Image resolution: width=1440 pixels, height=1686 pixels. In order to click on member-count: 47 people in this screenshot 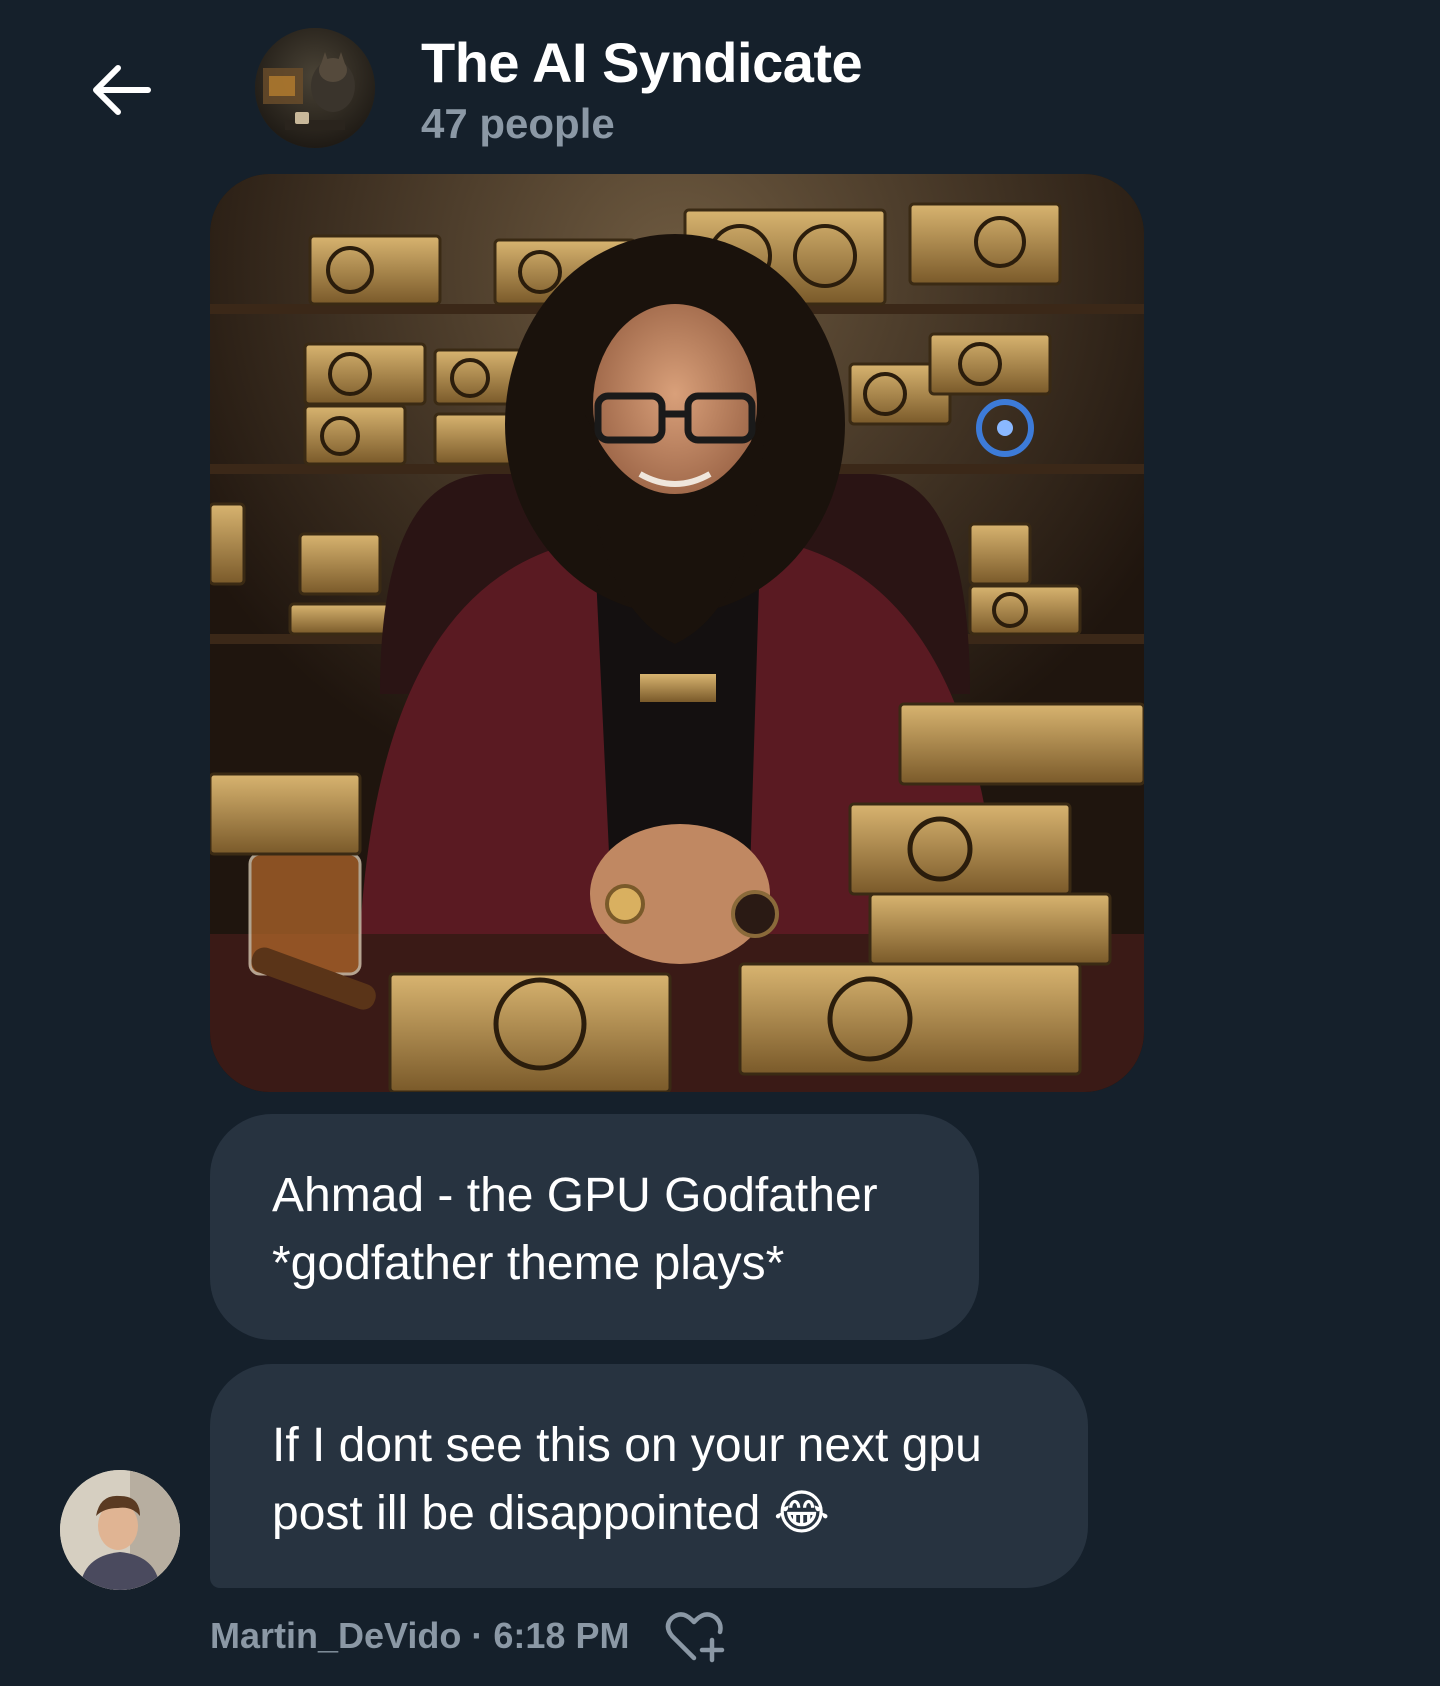, I will do `click(518, 124)`.